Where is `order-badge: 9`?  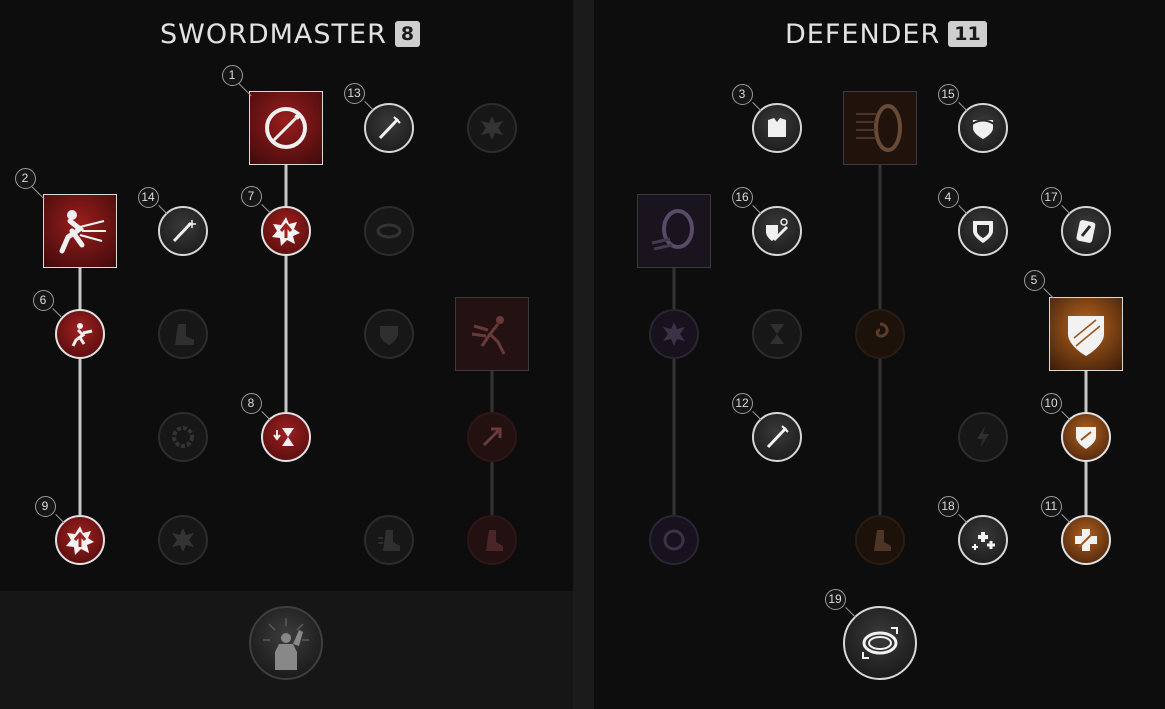
order-badge: 9 is located at coordinates (45, 506).